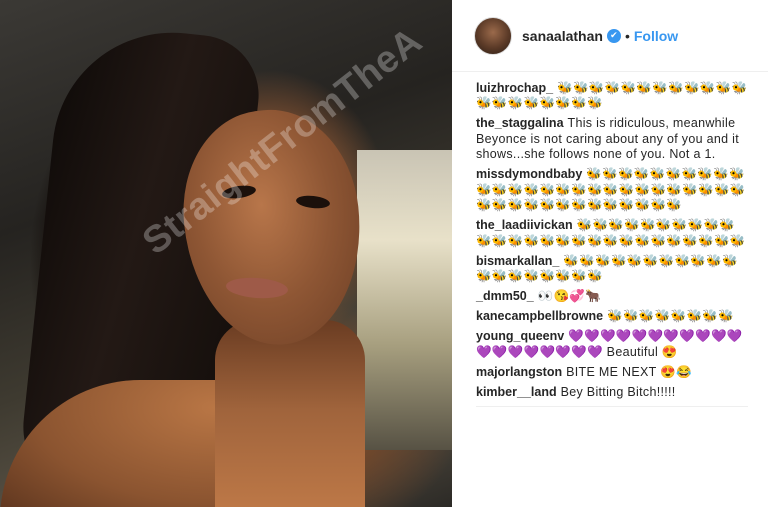 The image size is (768, 507). What do you see at coordinates (520, 336) in the screenshot?
I see `comment-username-link: young_queenv` at bounding box center [520, 336].